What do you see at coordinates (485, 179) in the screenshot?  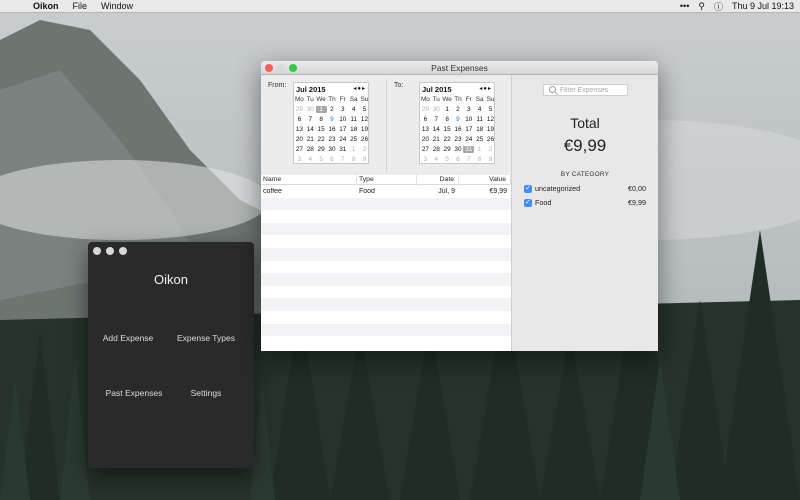 I see `column-header-value: Value` at bounding box center [485, 179].